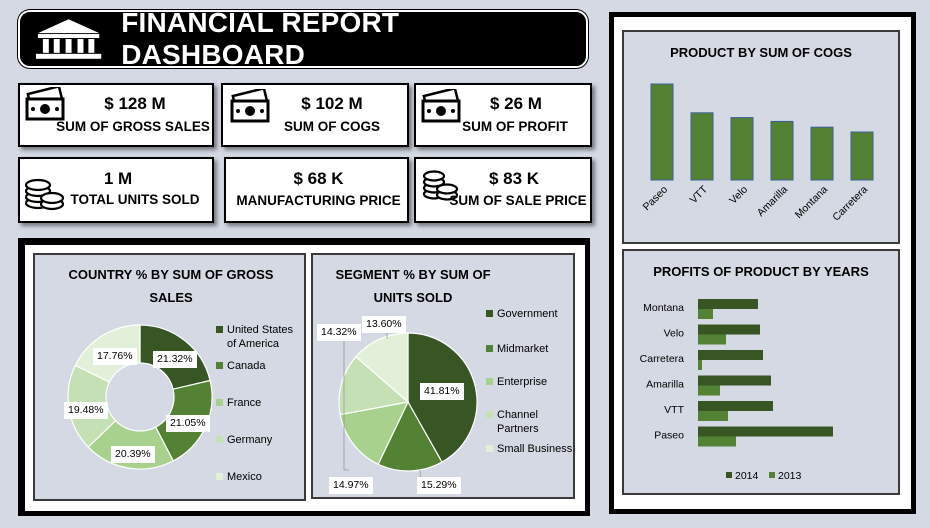  I want to click on data-label: 14.32%, so click(339, 332).